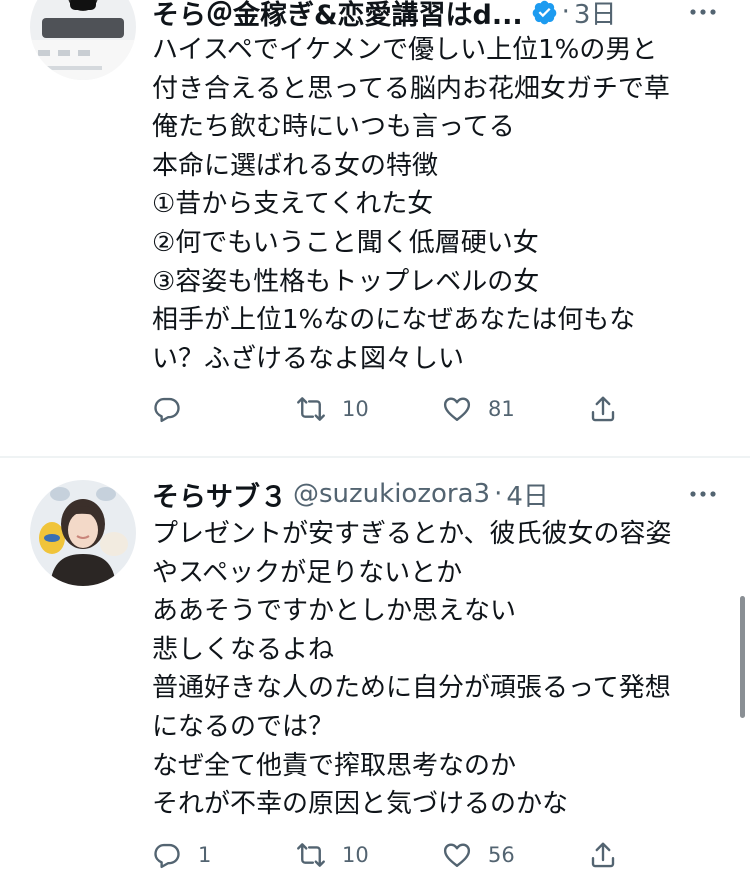 This screenshot has width=750, height=880. What do you see at coordinates (527, 494) in the screenshot?
I see `timestamp: 4日` at bounding box center [527, 494].